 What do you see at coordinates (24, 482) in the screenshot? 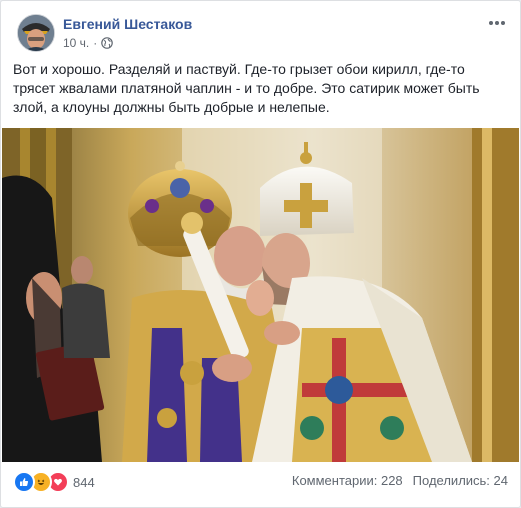
I see `like-icon` at bounding box center [24, 482].